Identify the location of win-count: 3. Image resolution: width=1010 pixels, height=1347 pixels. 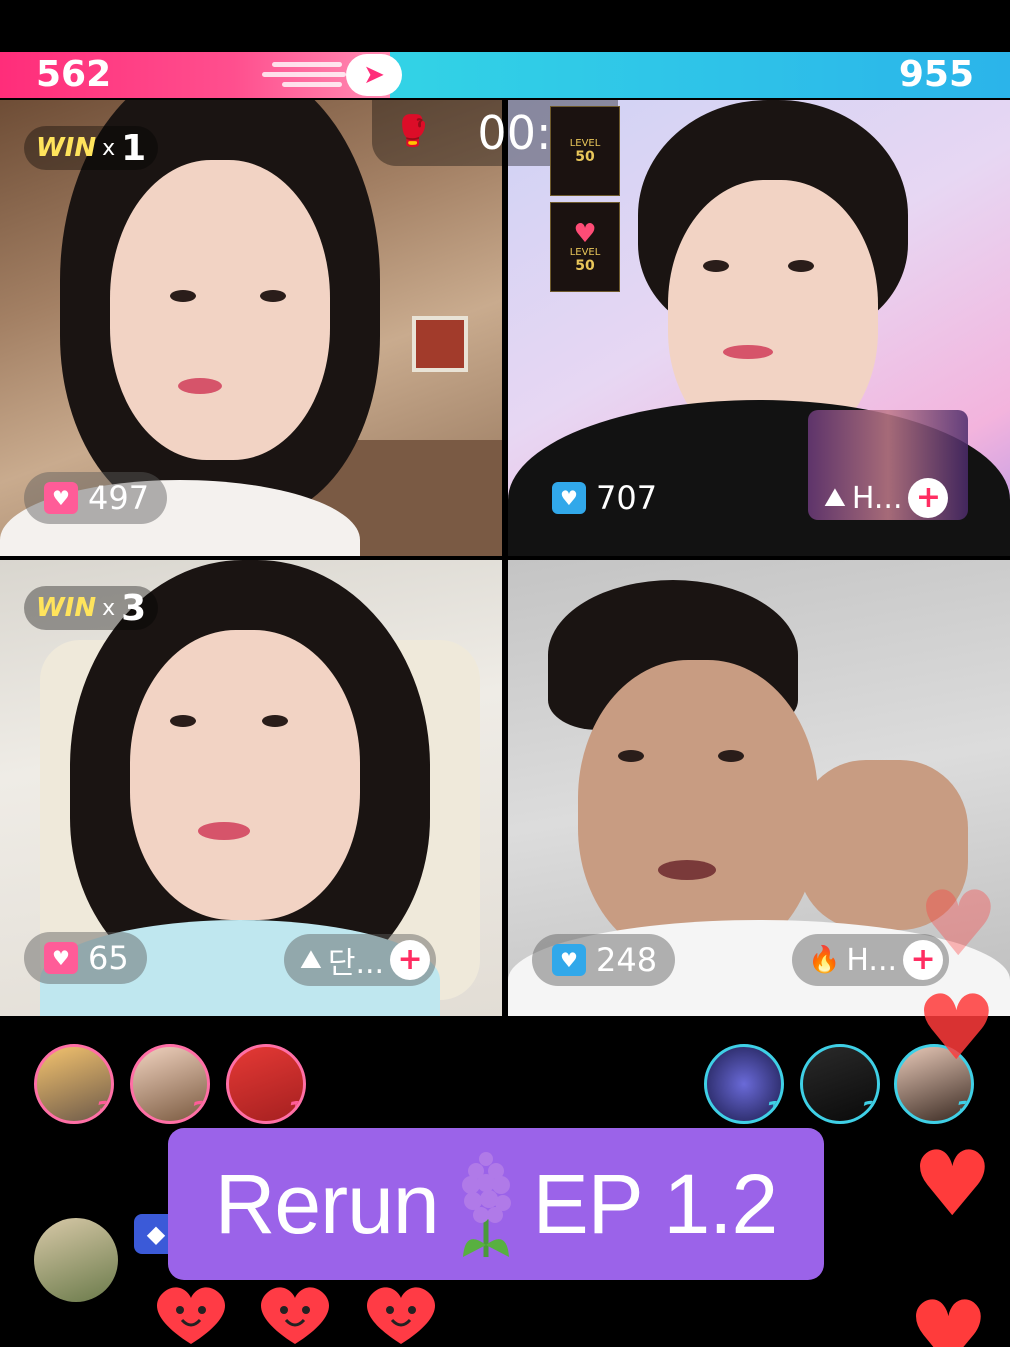
(134, 608).